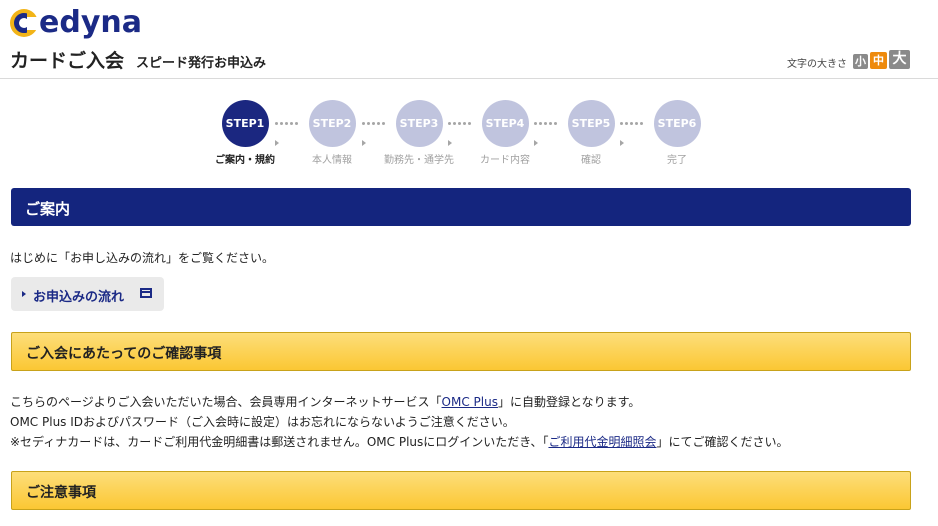 The width and height of the screenshot is (938, 526). I want to click on application-flow-button: お申込みの流れ, so click(87, 294).